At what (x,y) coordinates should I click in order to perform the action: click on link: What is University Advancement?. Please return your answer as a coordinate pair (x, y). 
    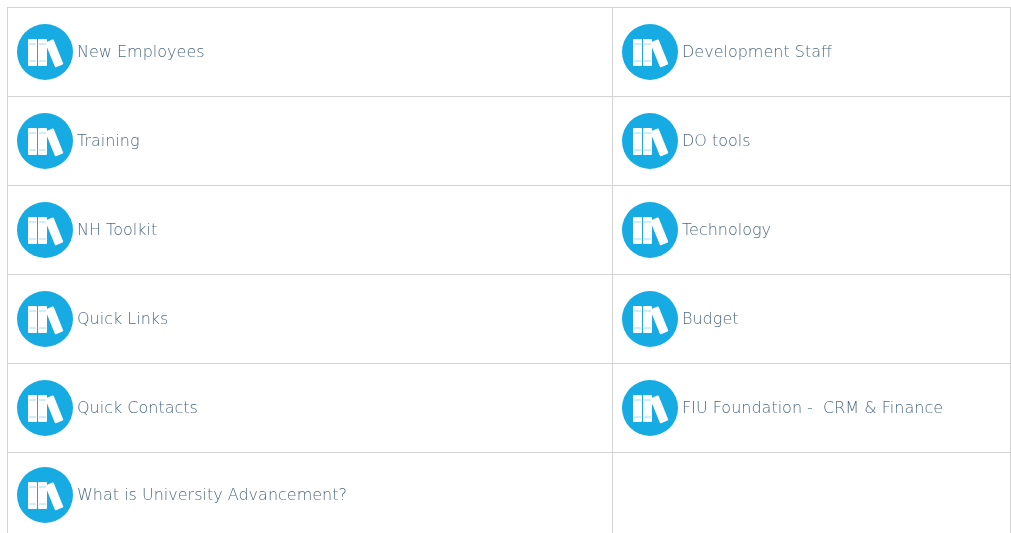
    Looking at the image, I should click on (212, 494).